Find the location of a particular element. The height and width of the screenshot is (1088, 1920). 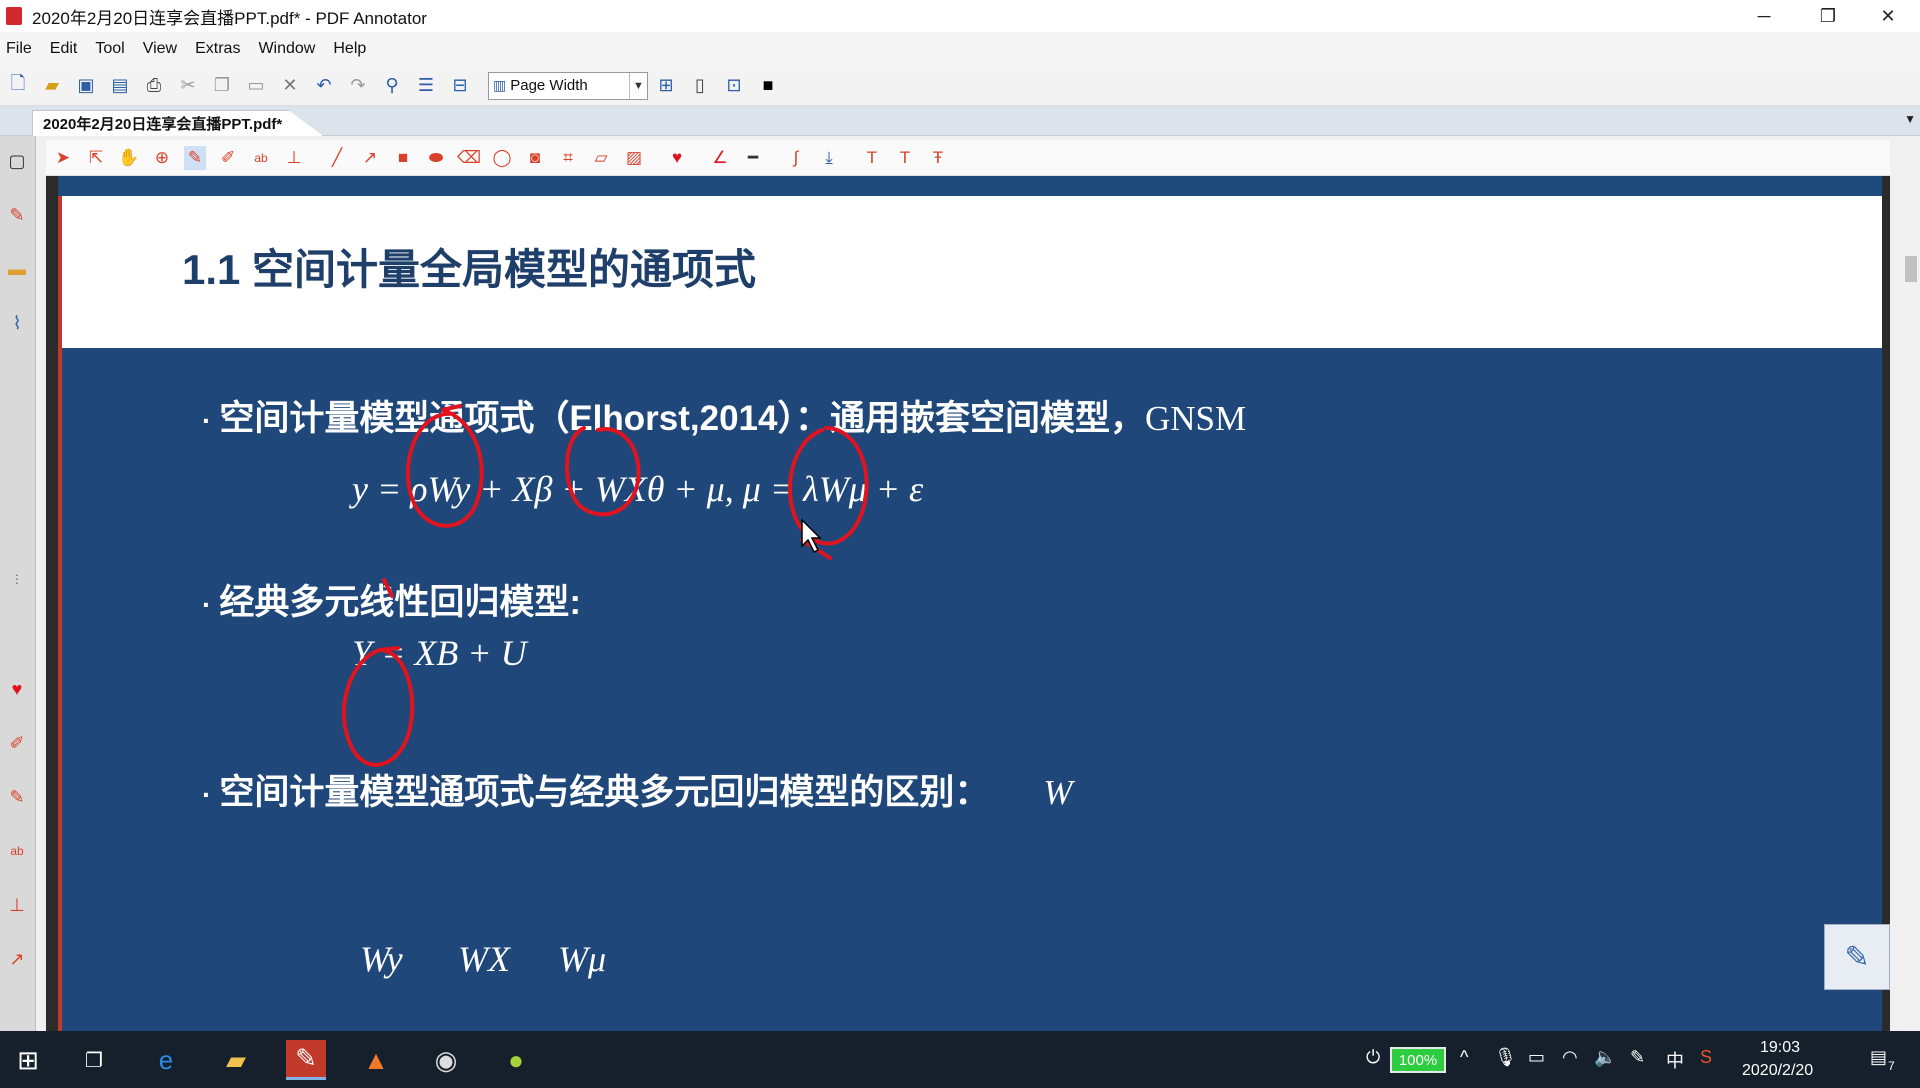

paste-icon: ▭ is located at coordinates (256, 86).